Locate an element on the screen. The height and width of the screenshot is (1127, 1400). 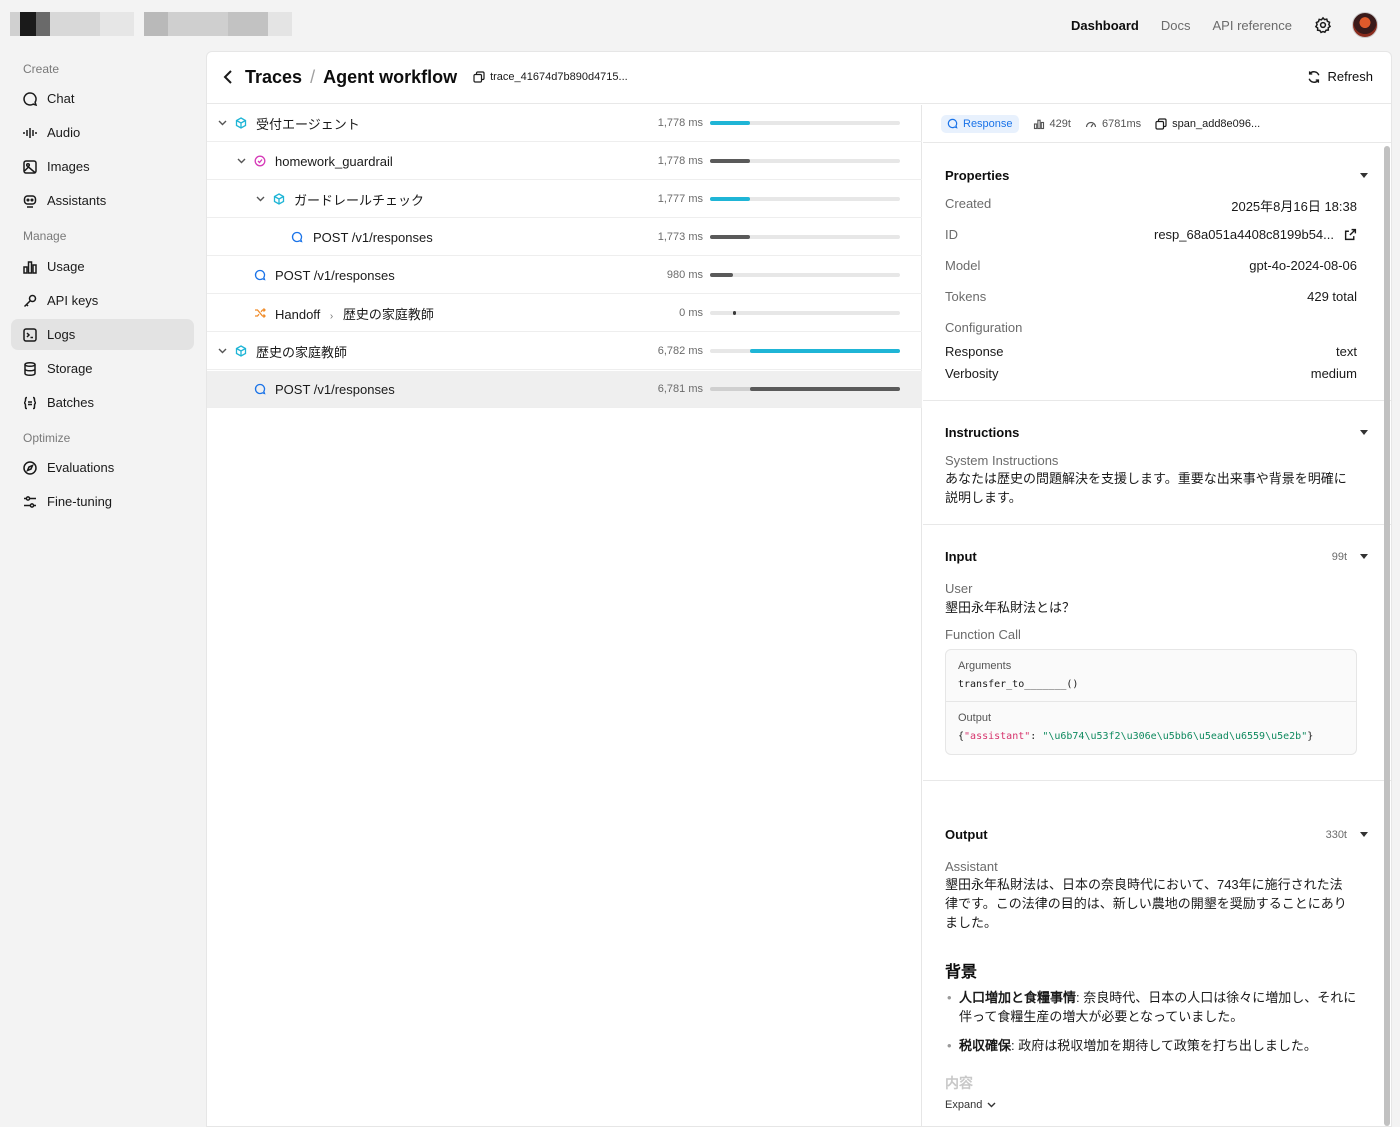
bar-chart-icon is located at coordinates (1038, 124).